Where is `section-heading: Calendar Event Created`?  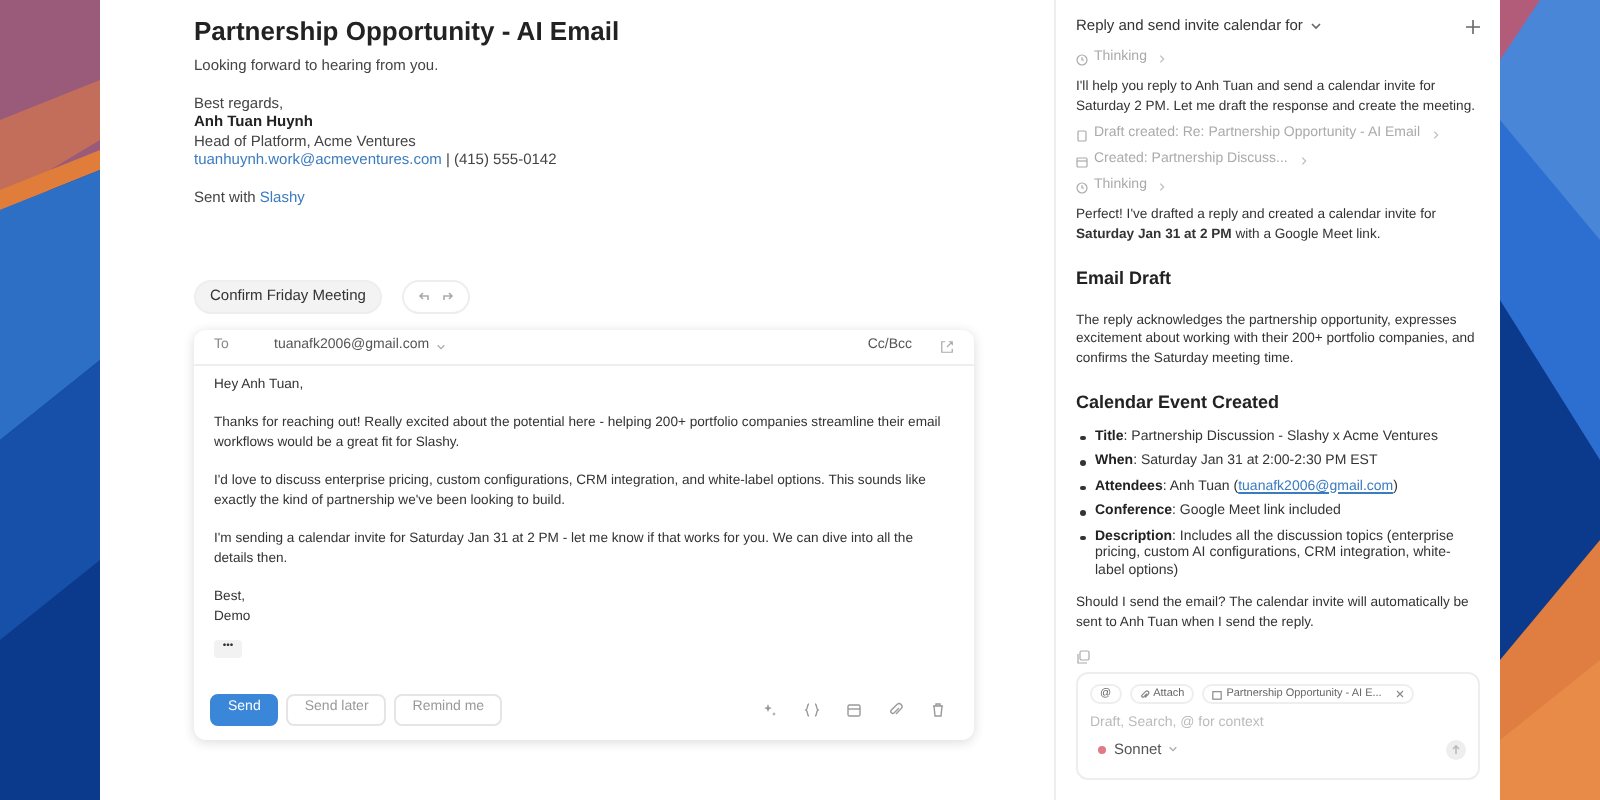
section-heading: Calendar Event Created is located at coordinates (1179, 403).